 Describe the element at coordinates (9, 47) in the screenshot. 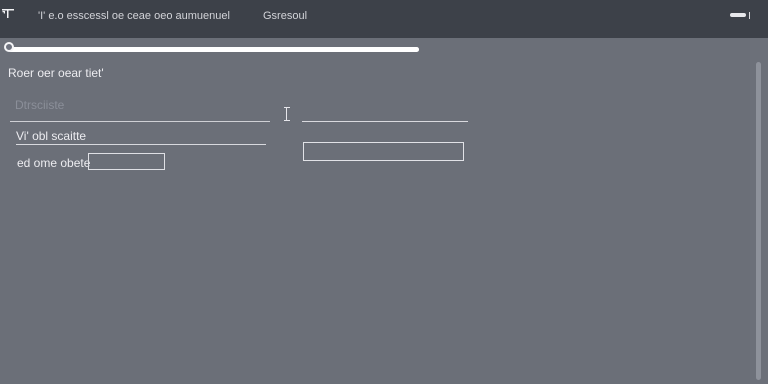

I see `progress-knob` at that location.